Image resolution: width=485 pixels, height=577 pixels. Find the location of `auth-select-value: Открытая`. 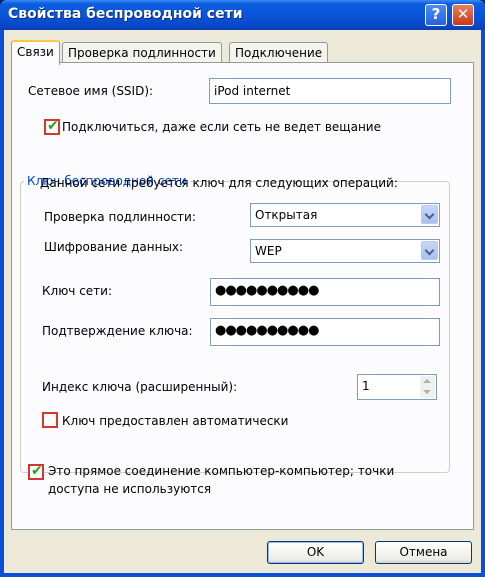

auth-select-value: Открытая is located at coordinates (286, 215).